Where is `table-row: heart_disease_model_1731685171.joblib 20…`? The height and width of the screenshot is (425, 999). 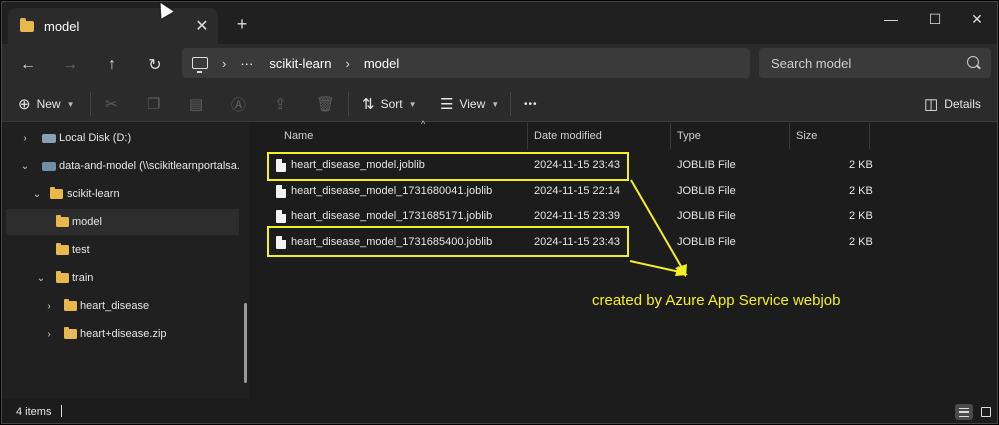
table-row: heart_disease_model_1731685171.joblib 20… is located at coordinates (564, 215).